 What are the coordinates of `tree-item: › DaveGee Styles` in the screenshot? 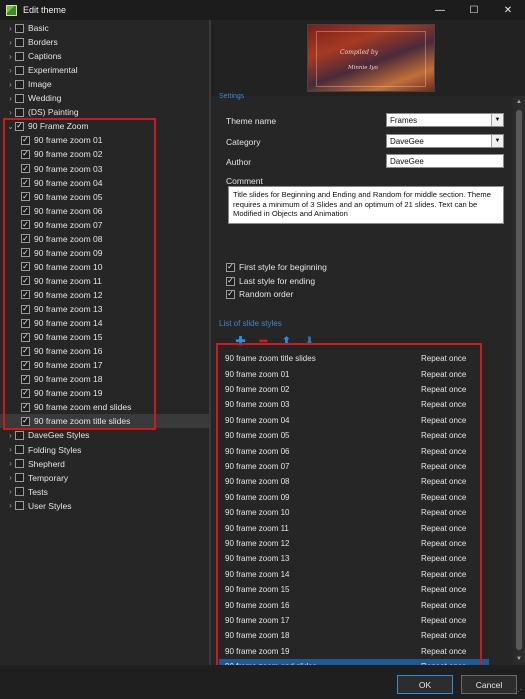 It's located at (44, 435).